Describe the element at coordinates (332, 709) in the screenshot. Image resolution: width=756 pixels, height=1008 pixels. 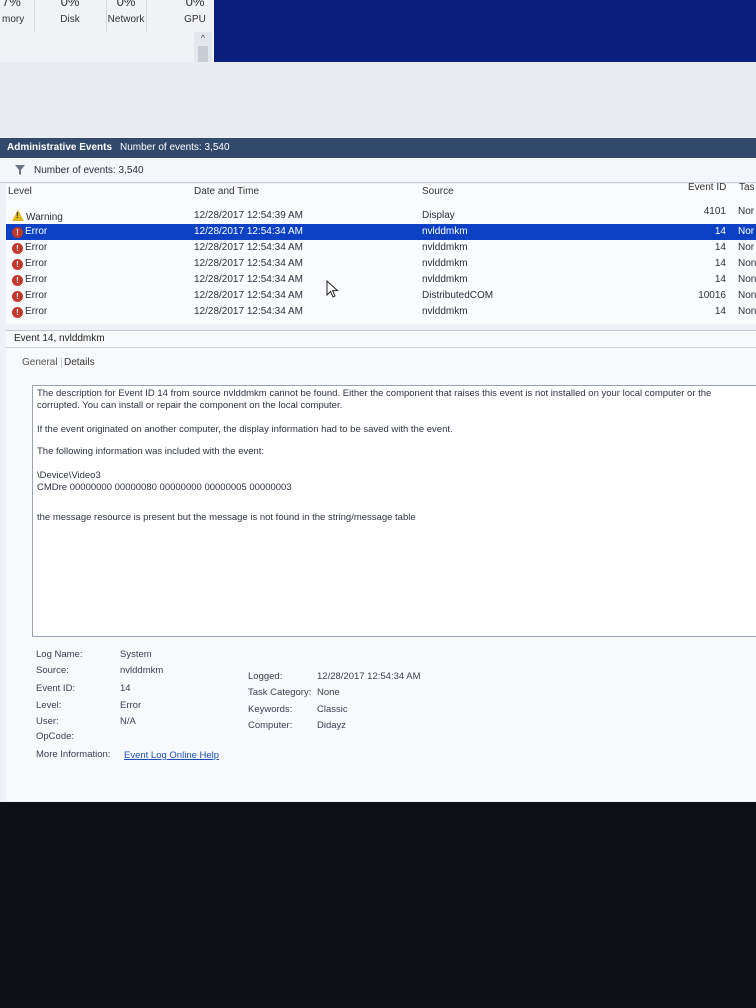
I see `keywords-value: Classic` at that location.